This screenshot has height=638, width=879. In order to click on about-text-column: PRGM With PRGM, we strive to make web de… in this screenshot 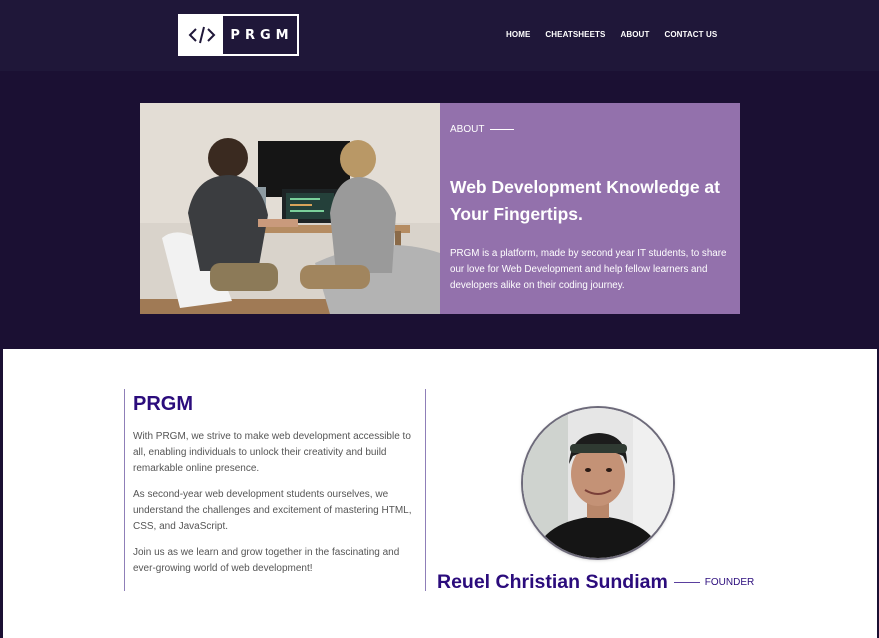, I will do `click(275, 490)`.